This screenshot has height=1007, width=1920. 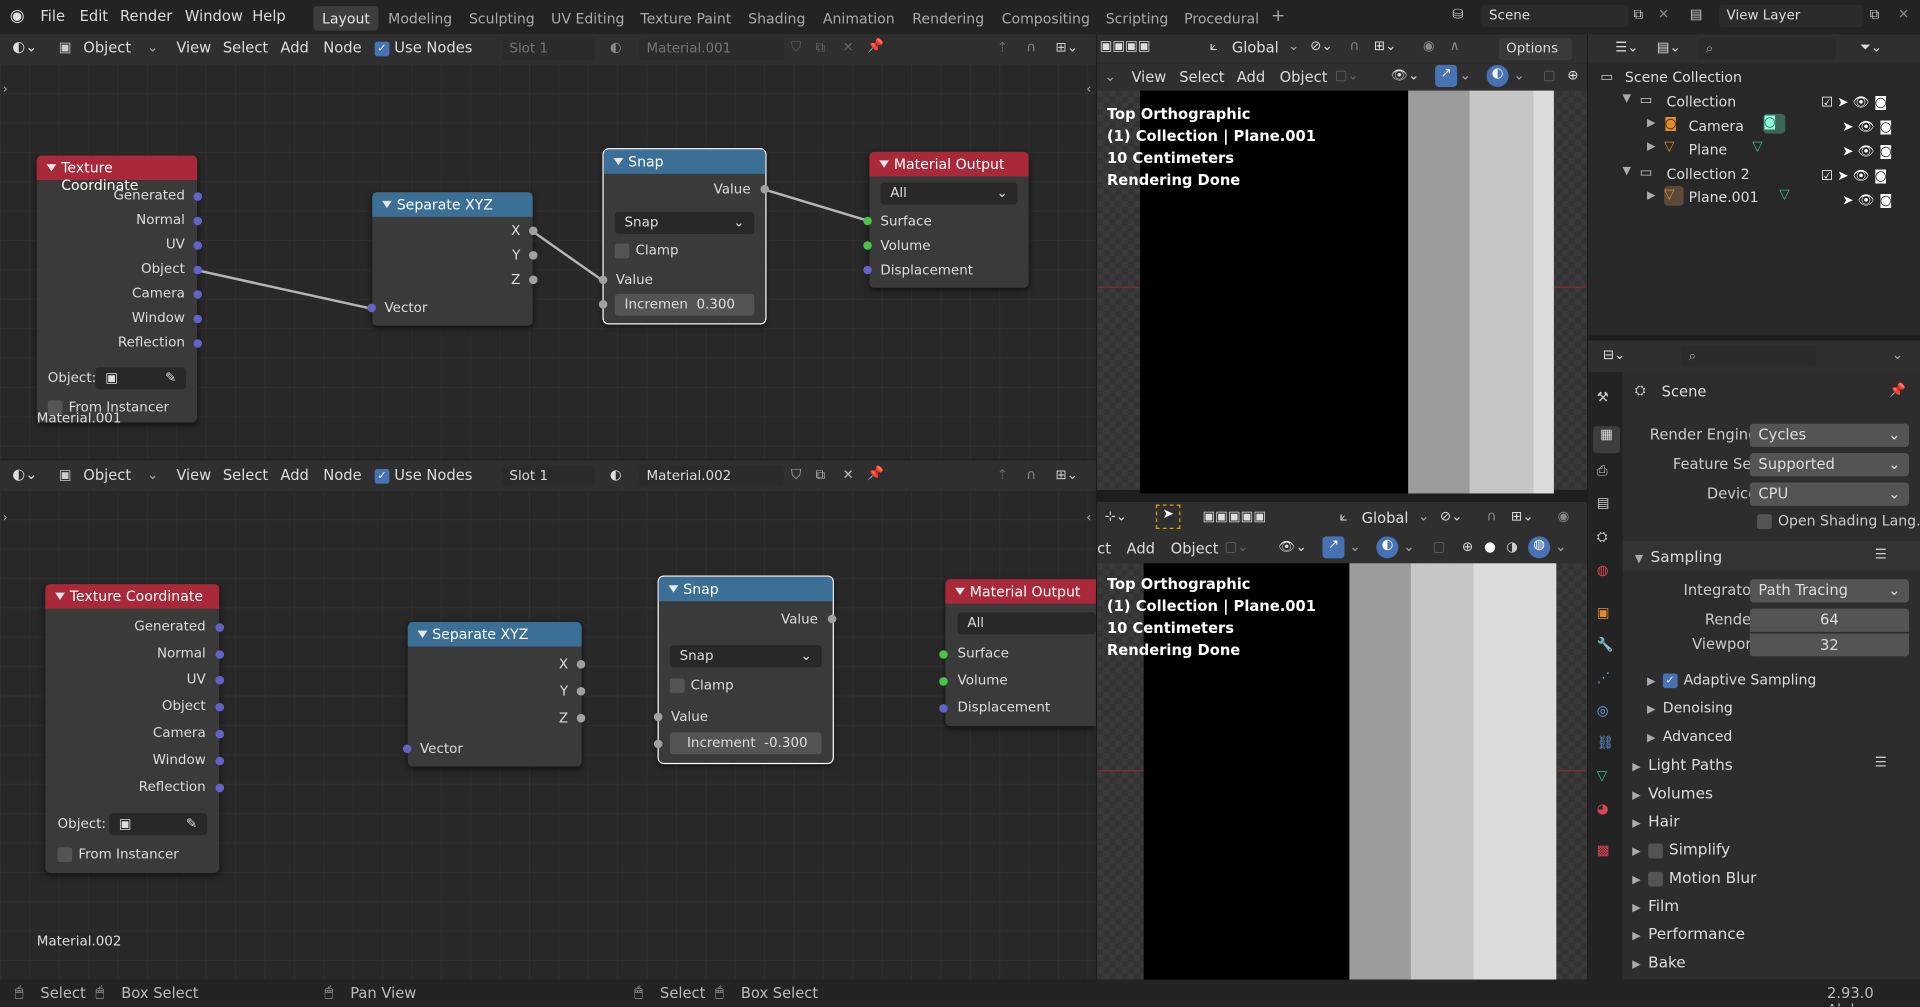 What do you see at coordinates (117, 174) in the screenshot?
I see `node-header: Texture Coordinate` at bounding box center [117, 174].